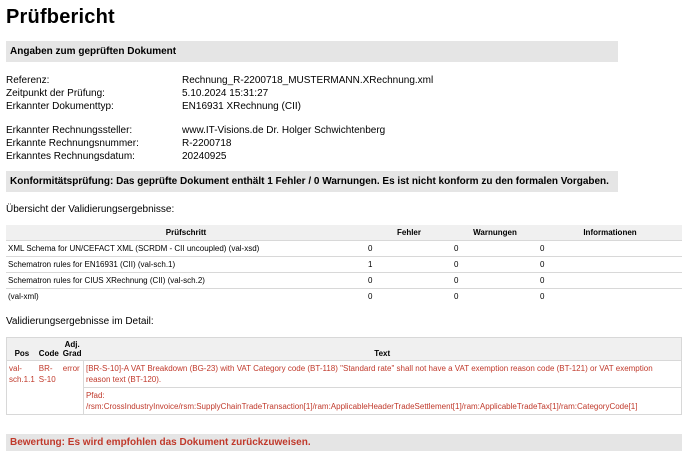 The width and height of the screenshot is (688, 453). Describe the element at coordinates (382, 349) in the screenshot. I see `detail-header-text: Text` at that location.